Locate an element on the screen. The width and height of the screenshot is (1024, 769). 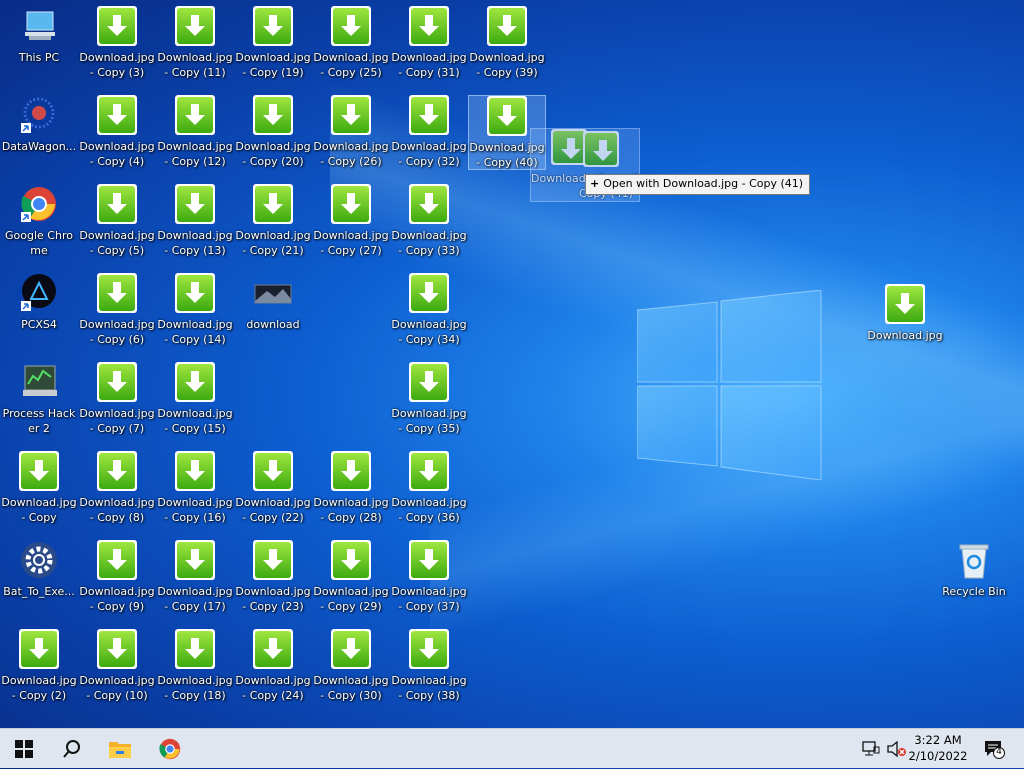
desktop-icon-label: Download.jpg - Copy (26) is located at coordinates (351, 154).